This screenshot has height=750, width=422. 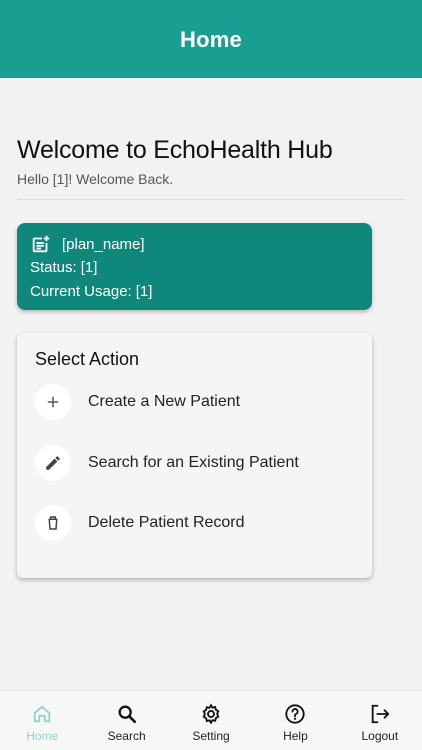 What do you see at coordinates (380, 736) in the screenshot?
I see `nav-logout-label: Logout` at bounding box center [380, 736].